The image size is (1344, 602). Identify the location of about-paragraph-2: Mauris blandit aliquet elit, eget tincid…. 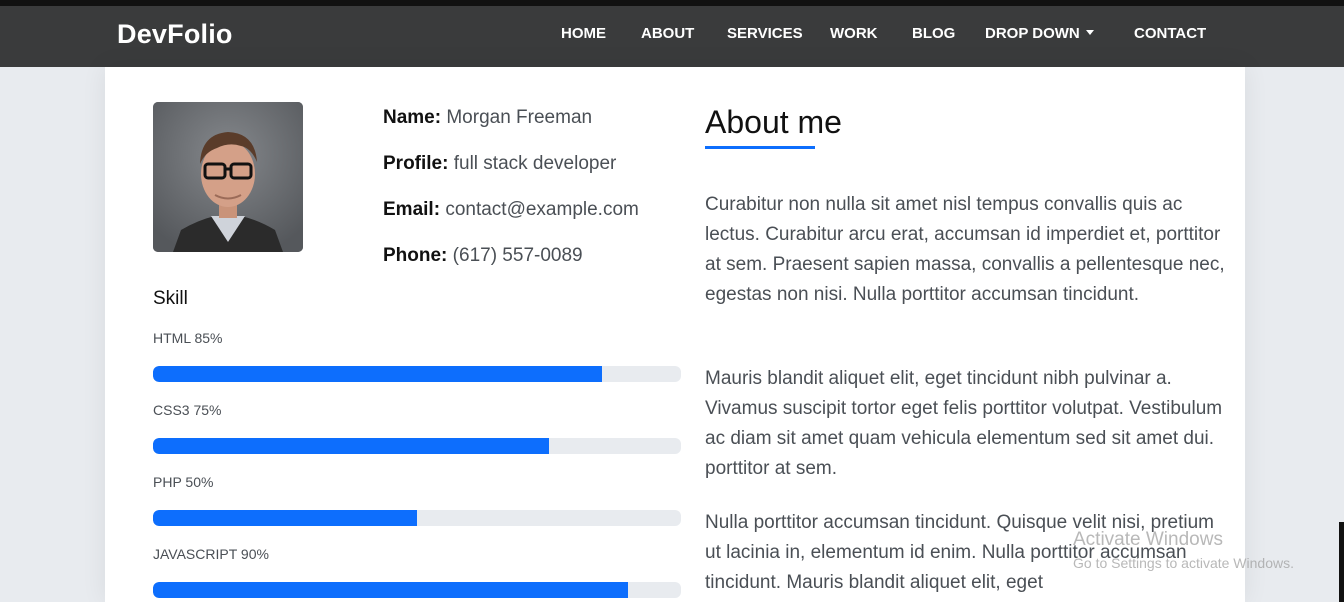
(964, 423).